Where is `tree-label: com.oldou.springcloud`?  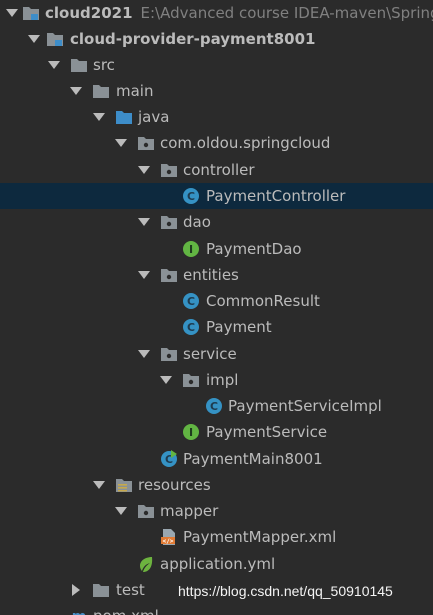 tree-label: com.oldou.springcloud is located at coordinates (245, 143).